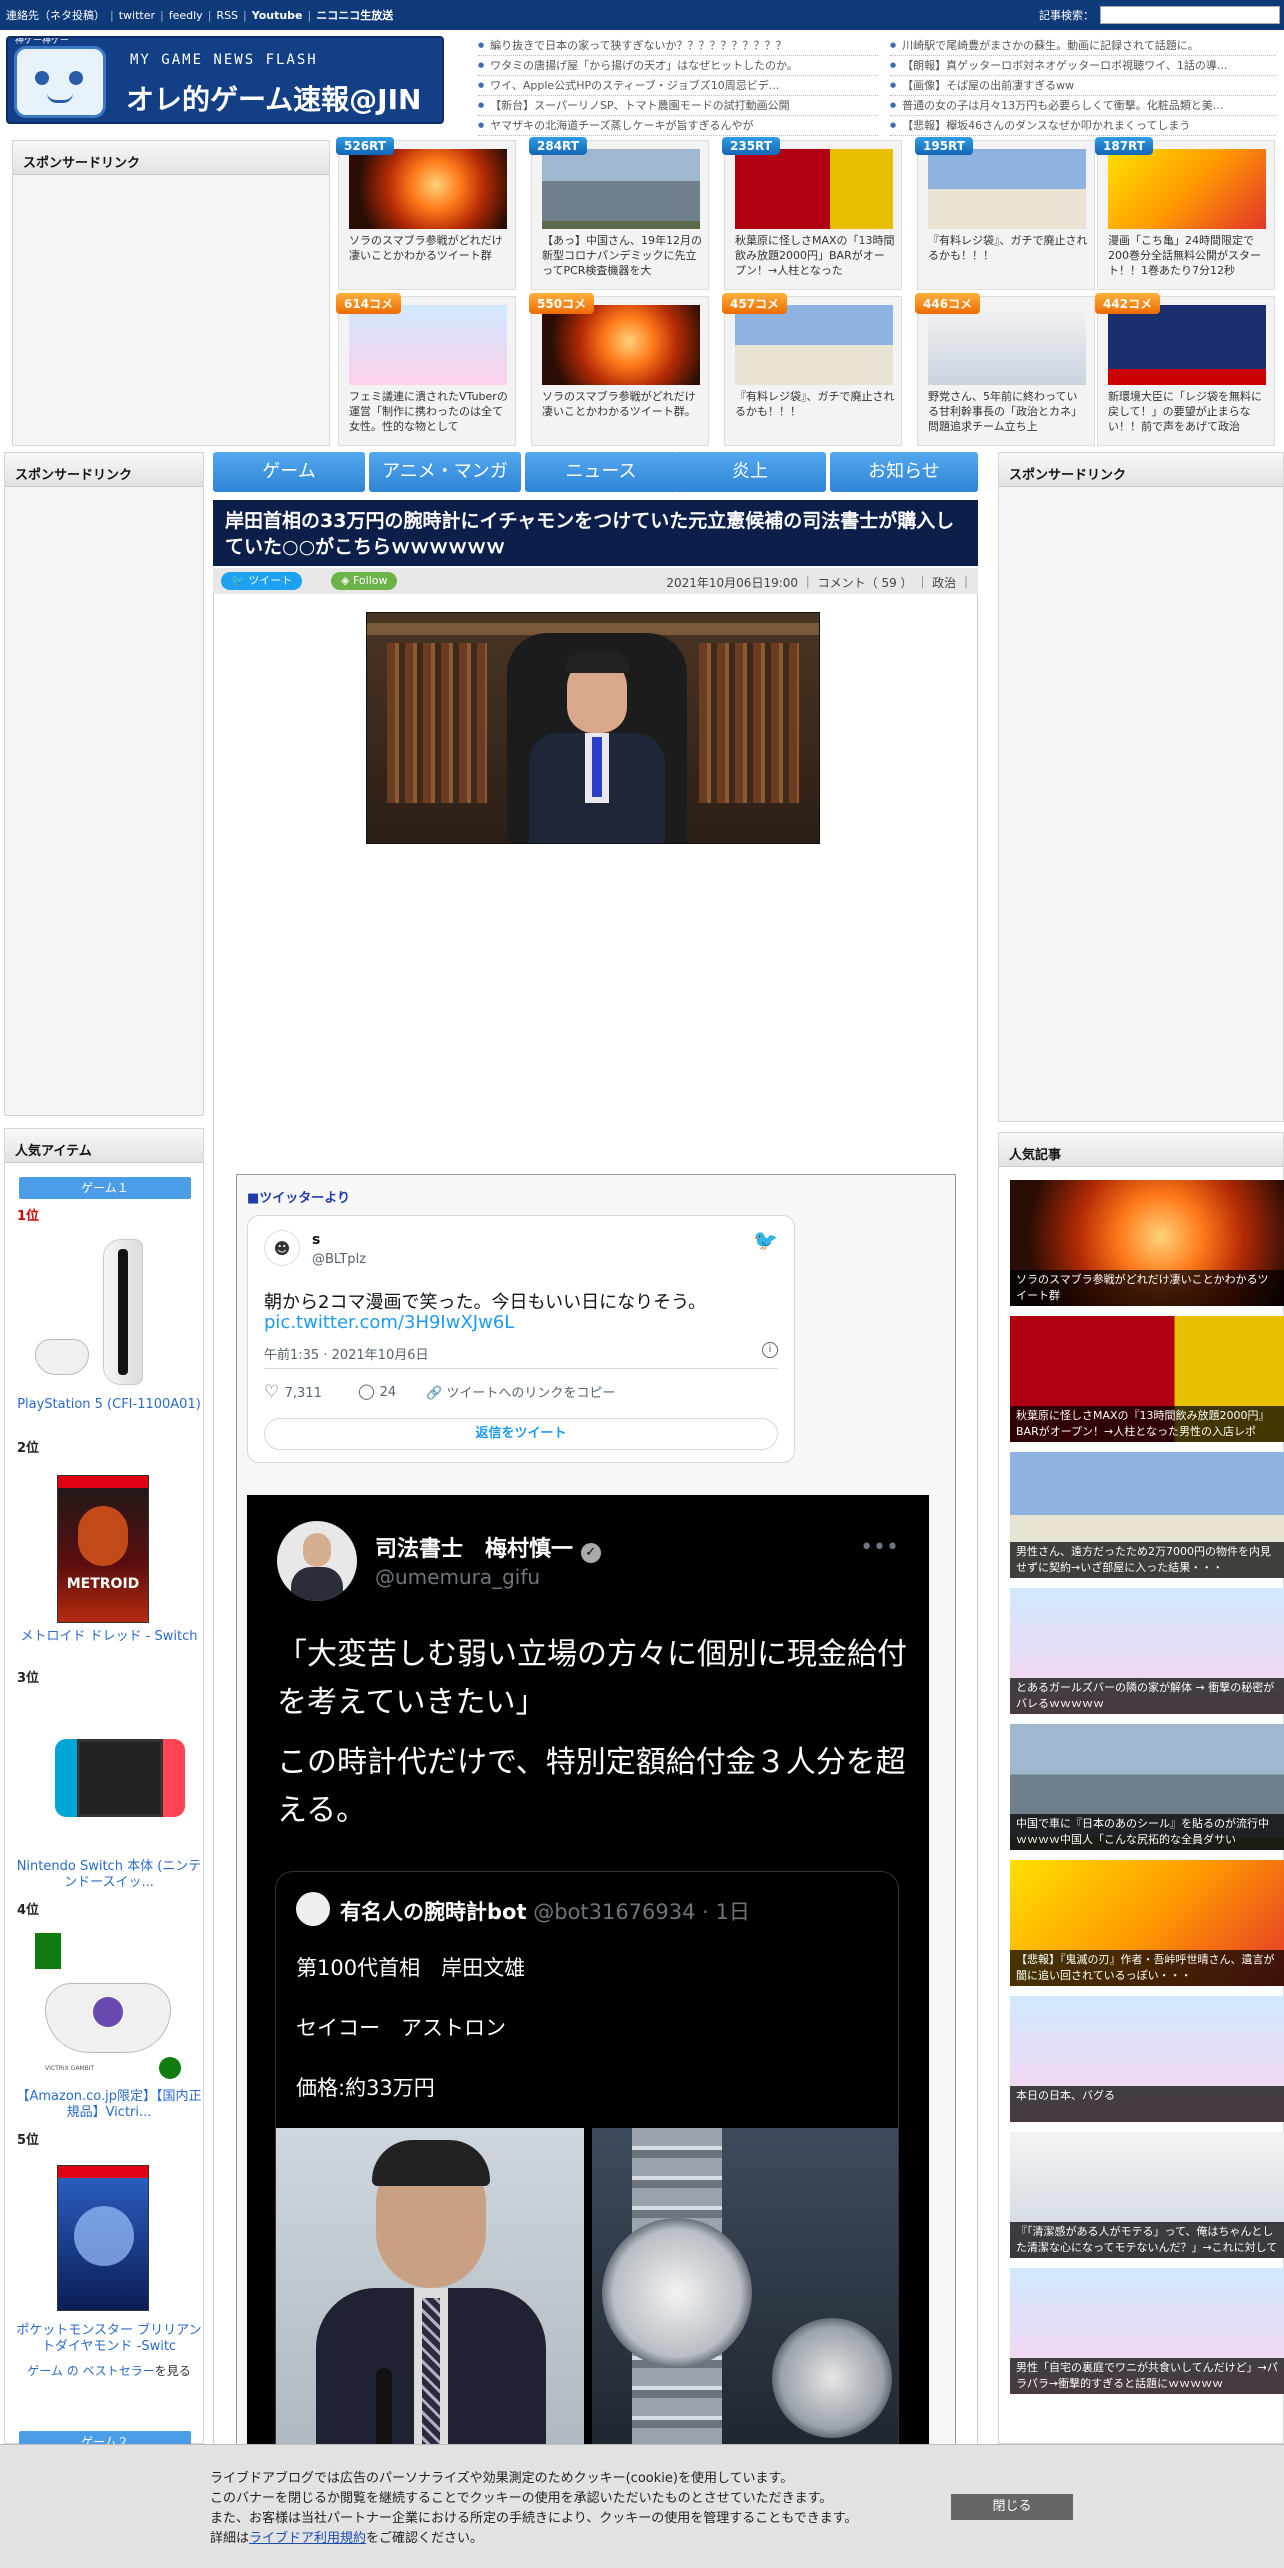 This screenshot has width=1284, height=2568. What do you see at coordinates (293, 1392) in the screenshot?
I see `like-button: ♡ 7,311` at bounding box center [293, 1392].